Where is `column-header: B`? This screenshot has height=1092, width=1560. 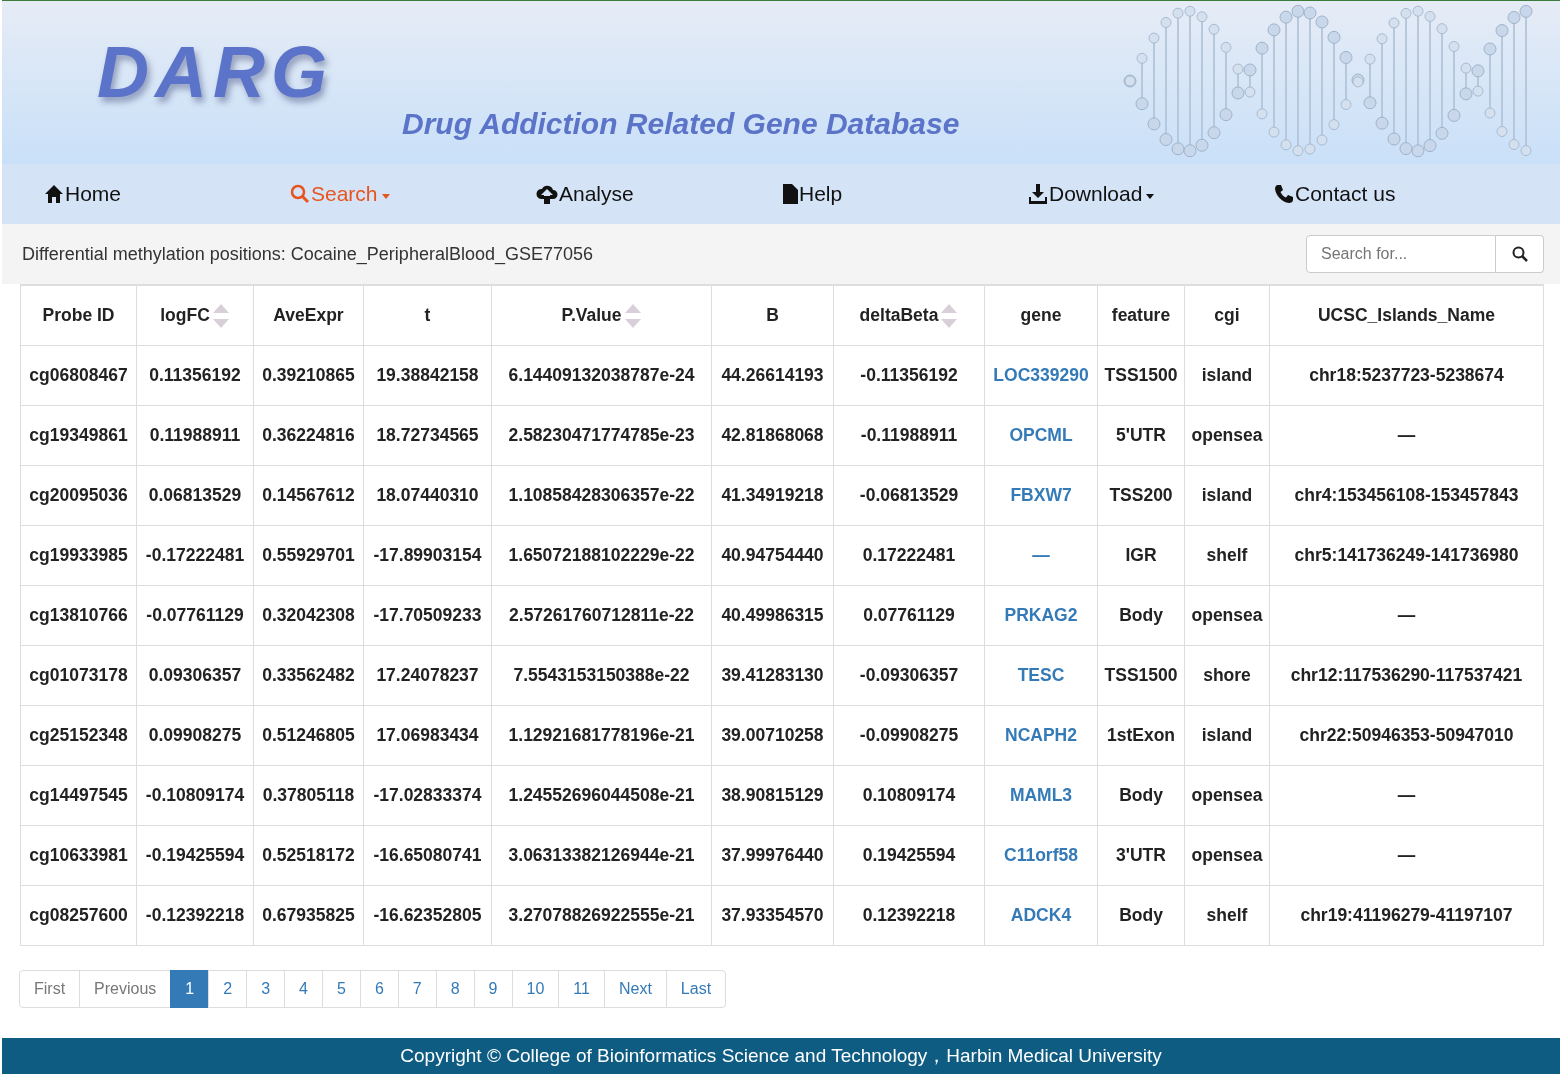 column-header: B is located at coordinates (772, 315).